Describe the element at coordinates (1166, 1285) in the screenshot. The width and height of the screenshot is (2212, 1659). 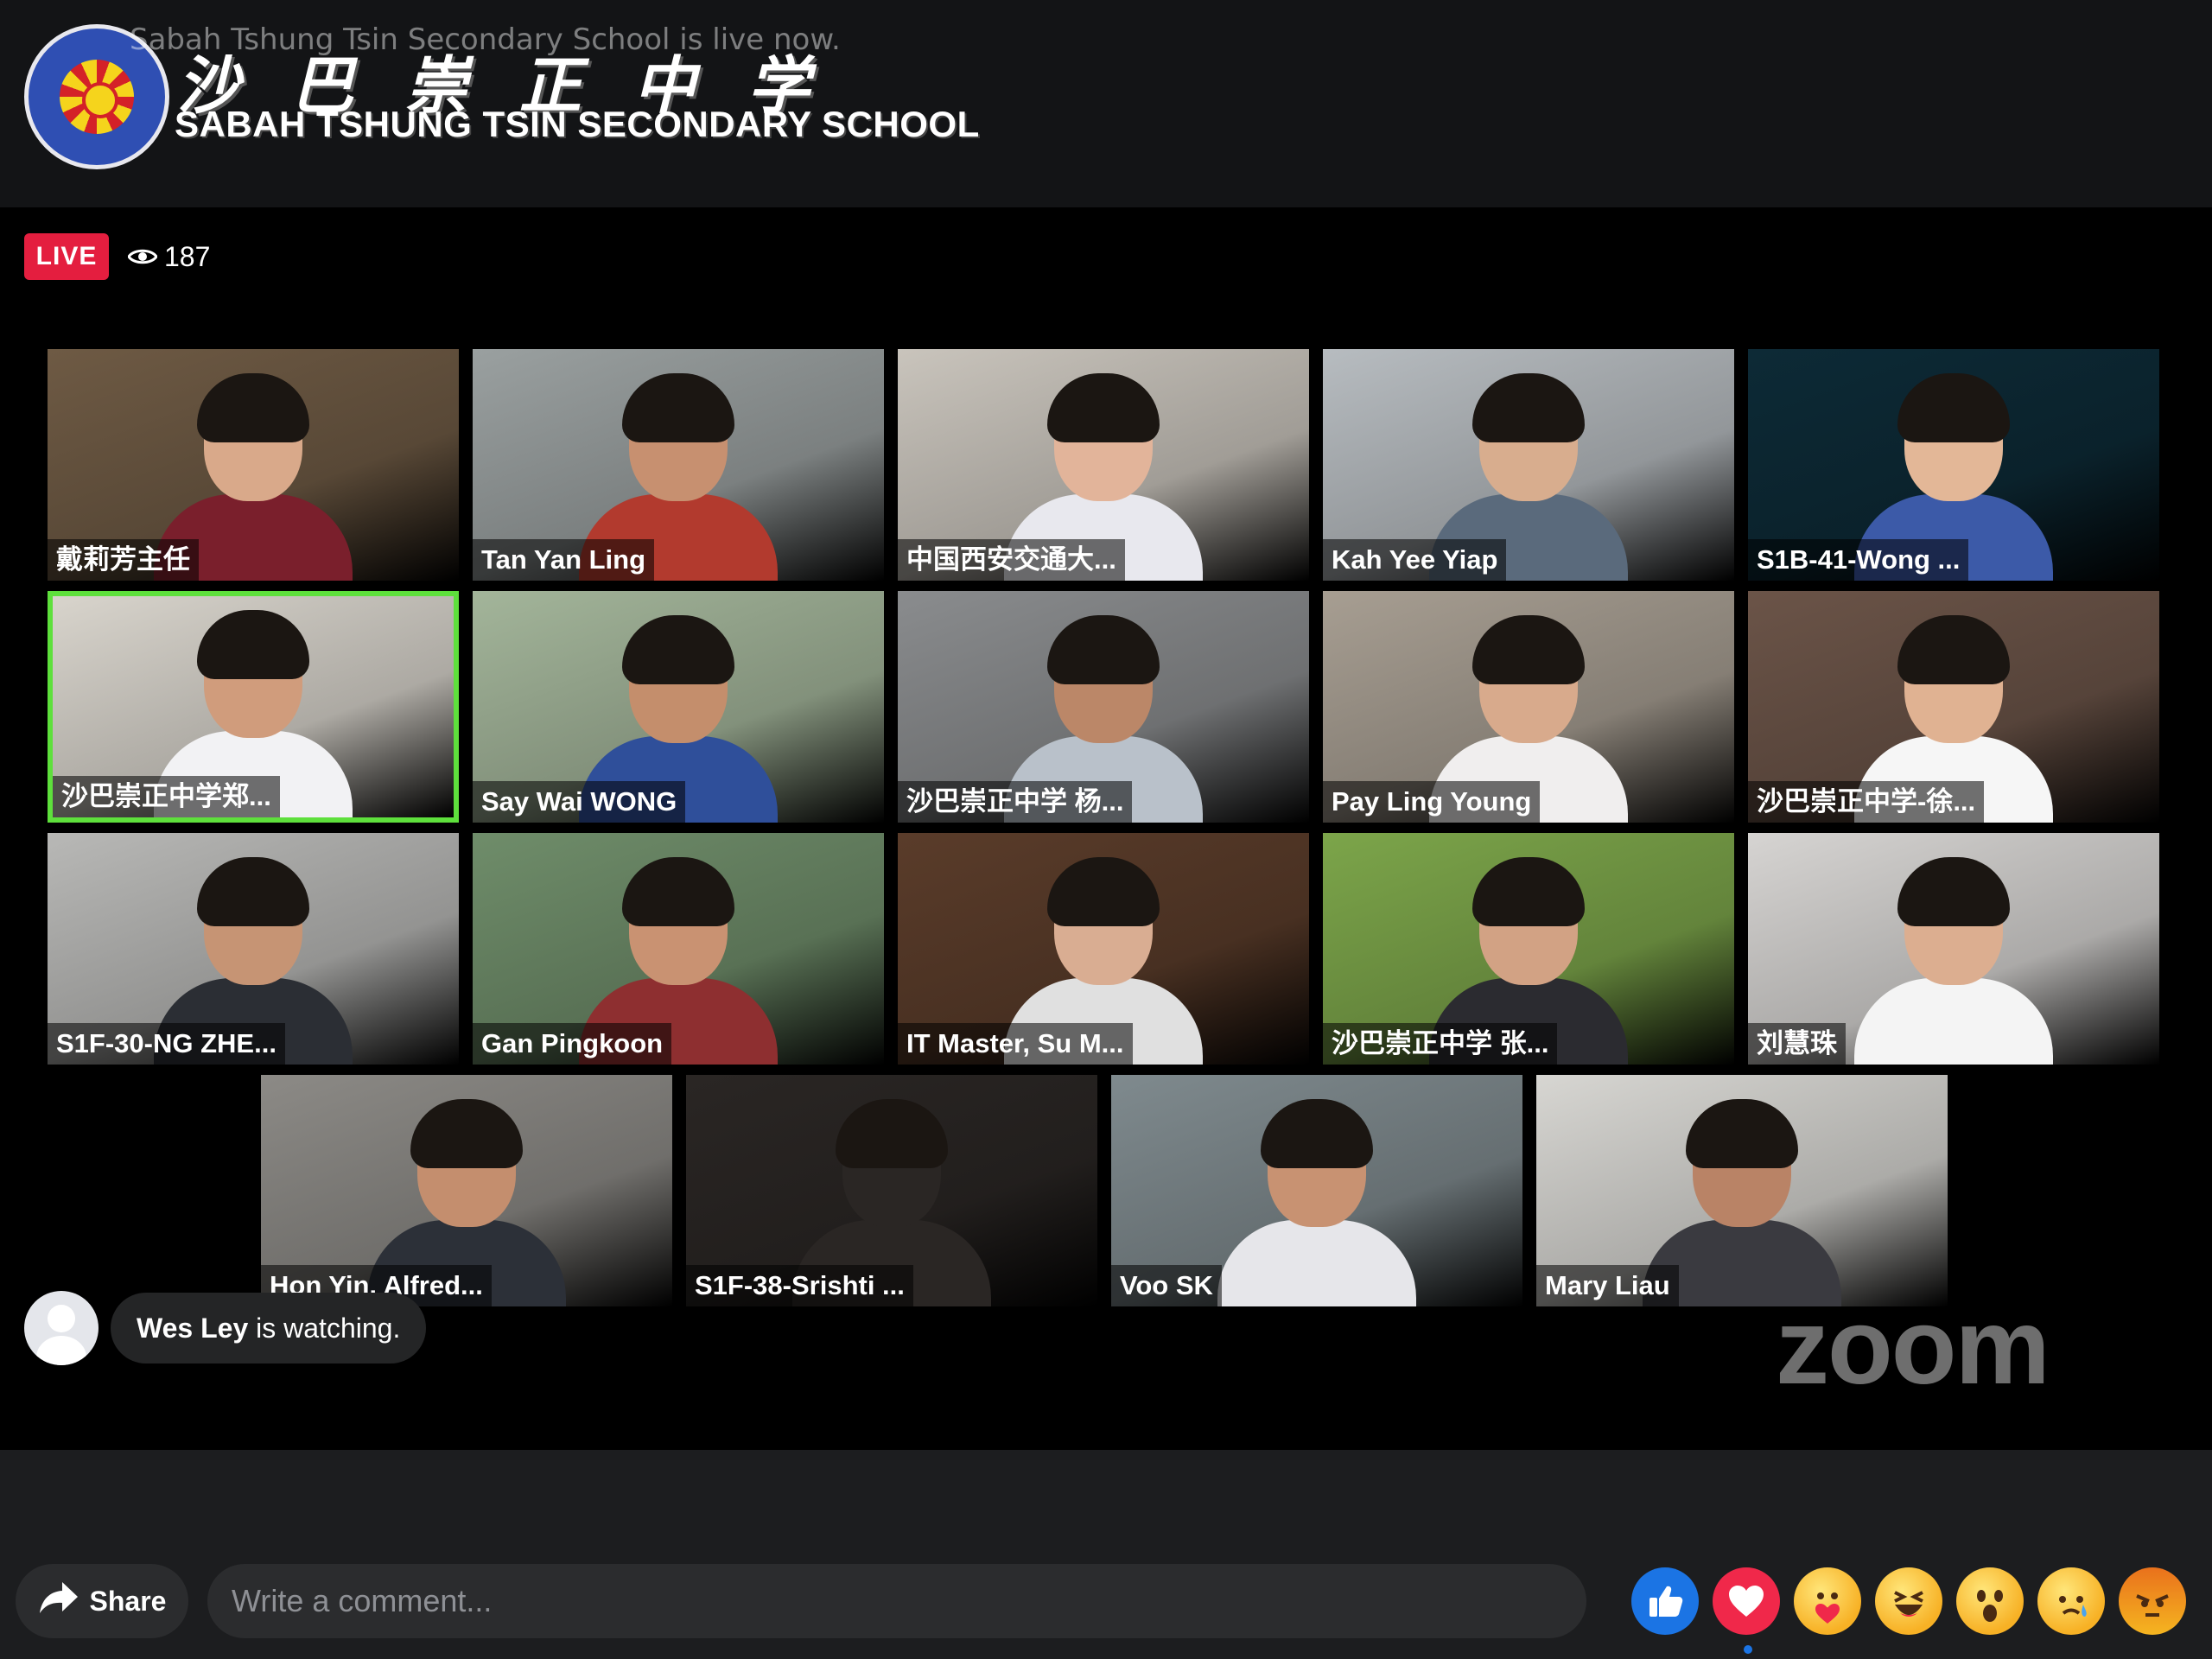
I see `participant-name: Voo SK` at that location.